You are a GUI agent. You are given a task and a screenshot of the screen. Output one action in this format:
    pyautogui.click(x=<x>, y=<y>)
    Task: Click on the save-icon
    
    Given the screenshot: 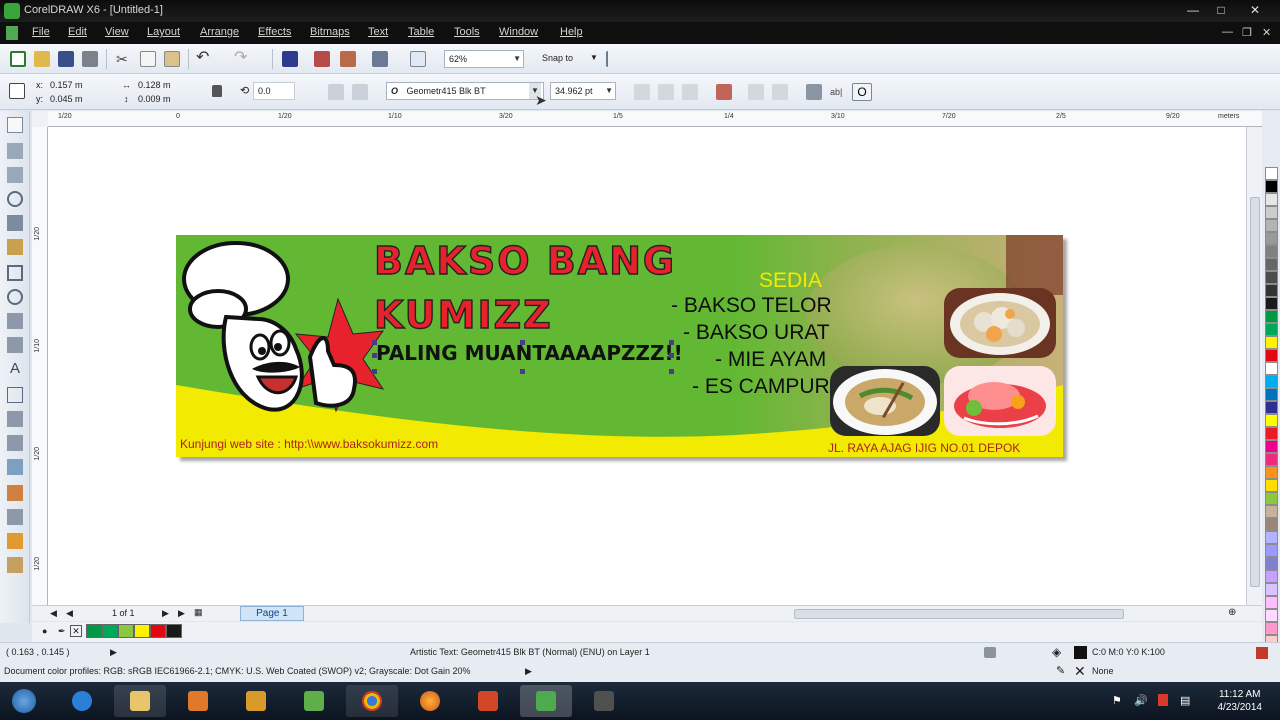 What is the action you would take?
    pyautogui.click(x=66, y=59)
    